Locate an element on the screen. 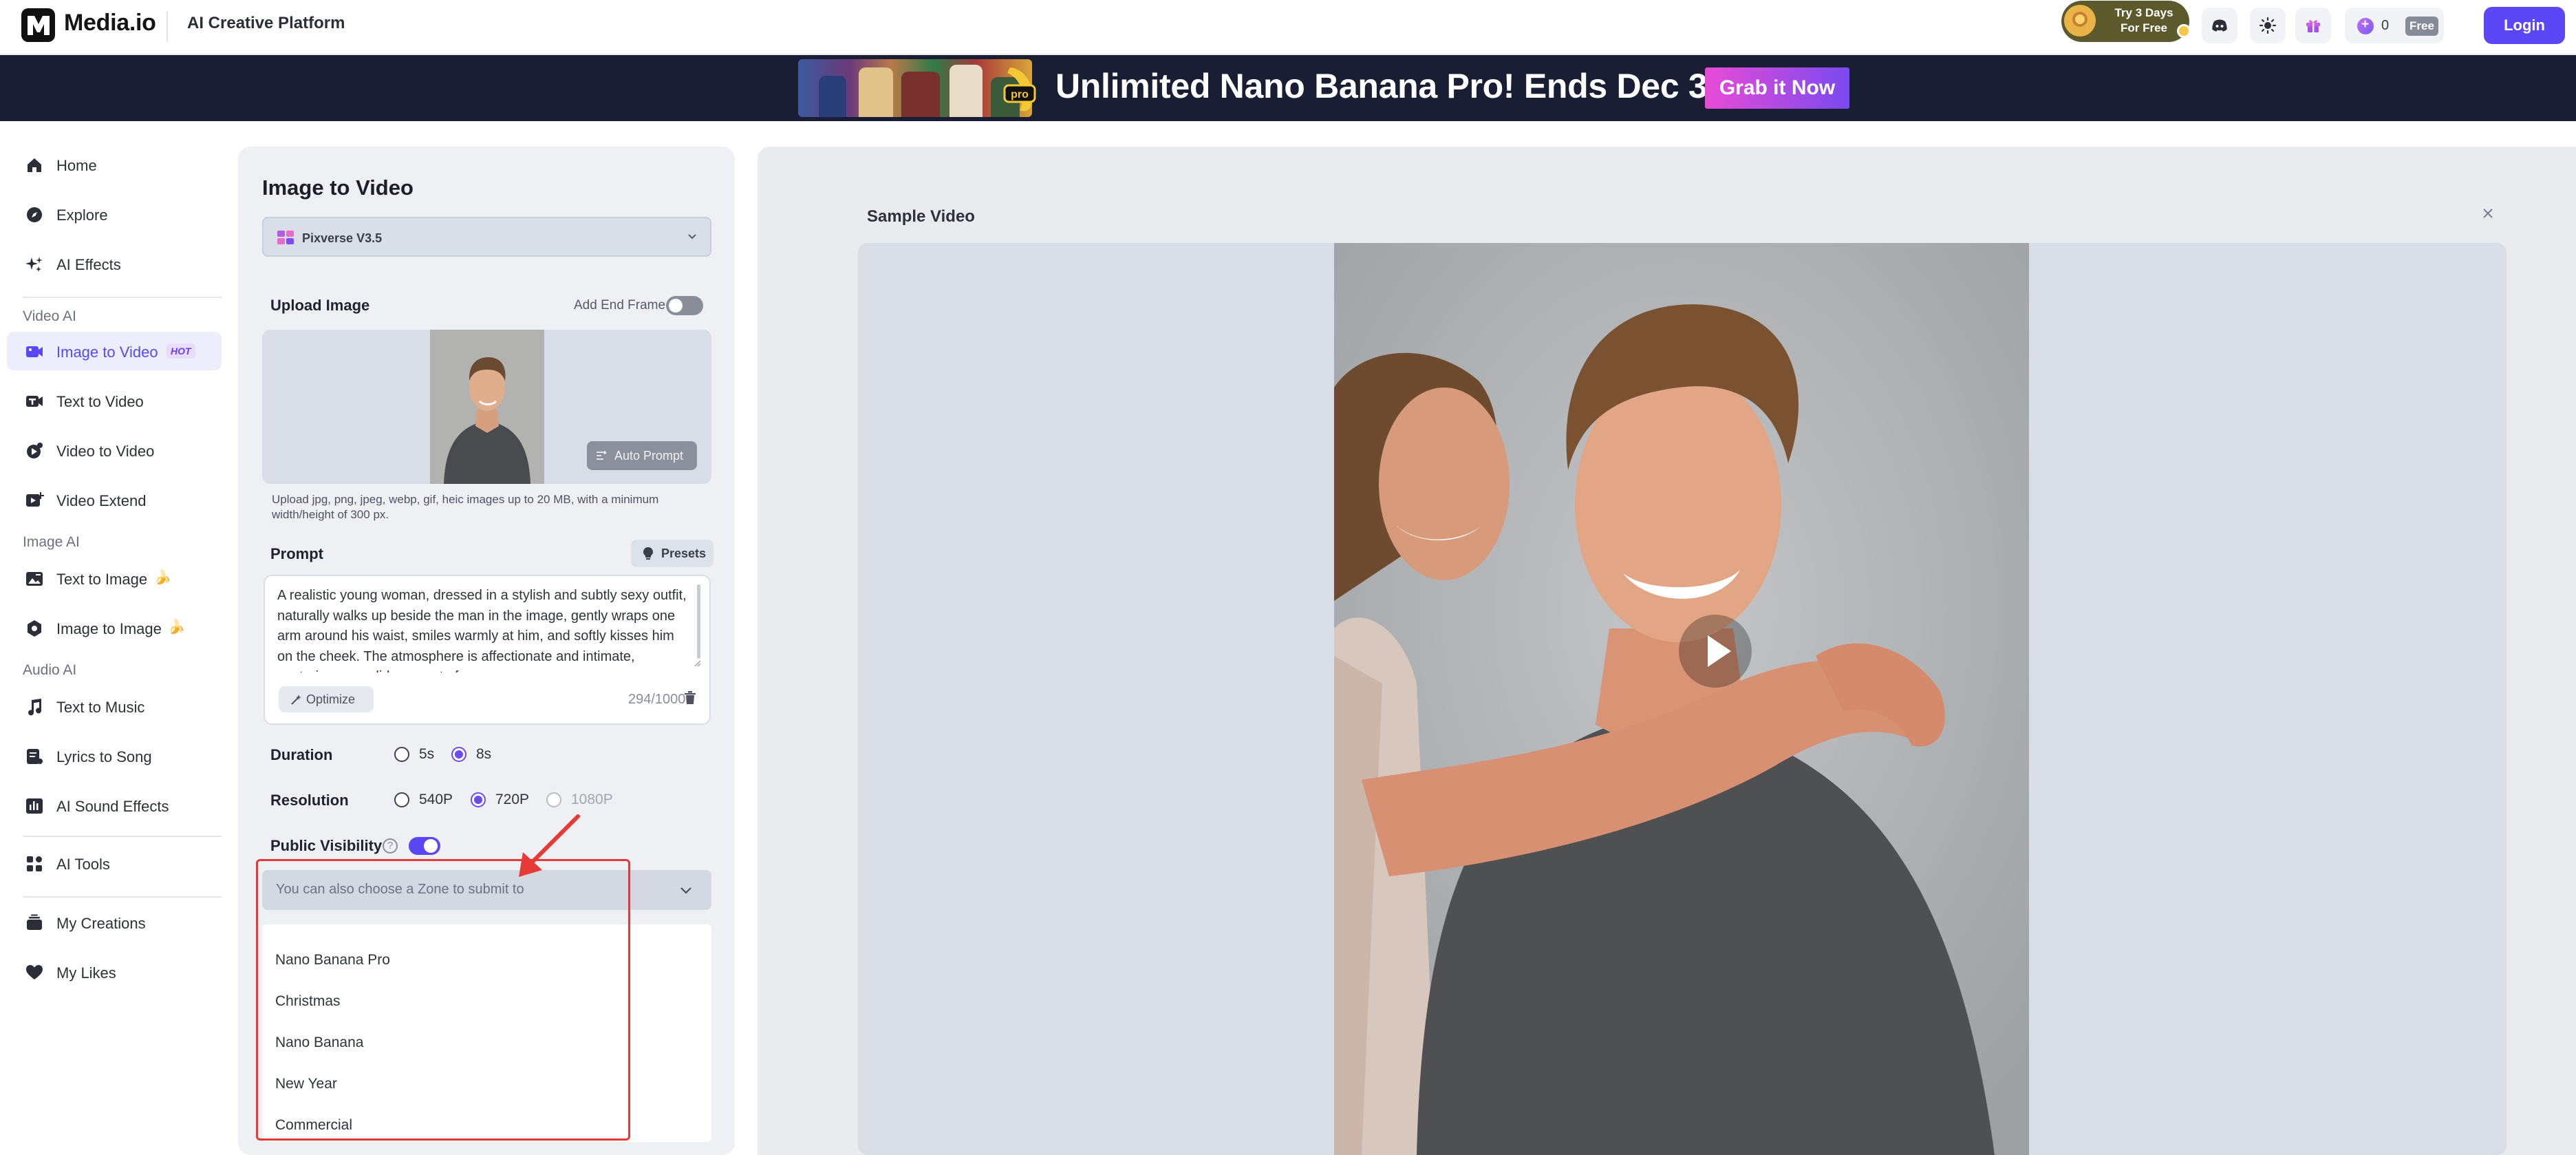 The width and height of the screenshot is (2576, 1155). credits-pill: 0 Free is located at coordinates (2394, 25).